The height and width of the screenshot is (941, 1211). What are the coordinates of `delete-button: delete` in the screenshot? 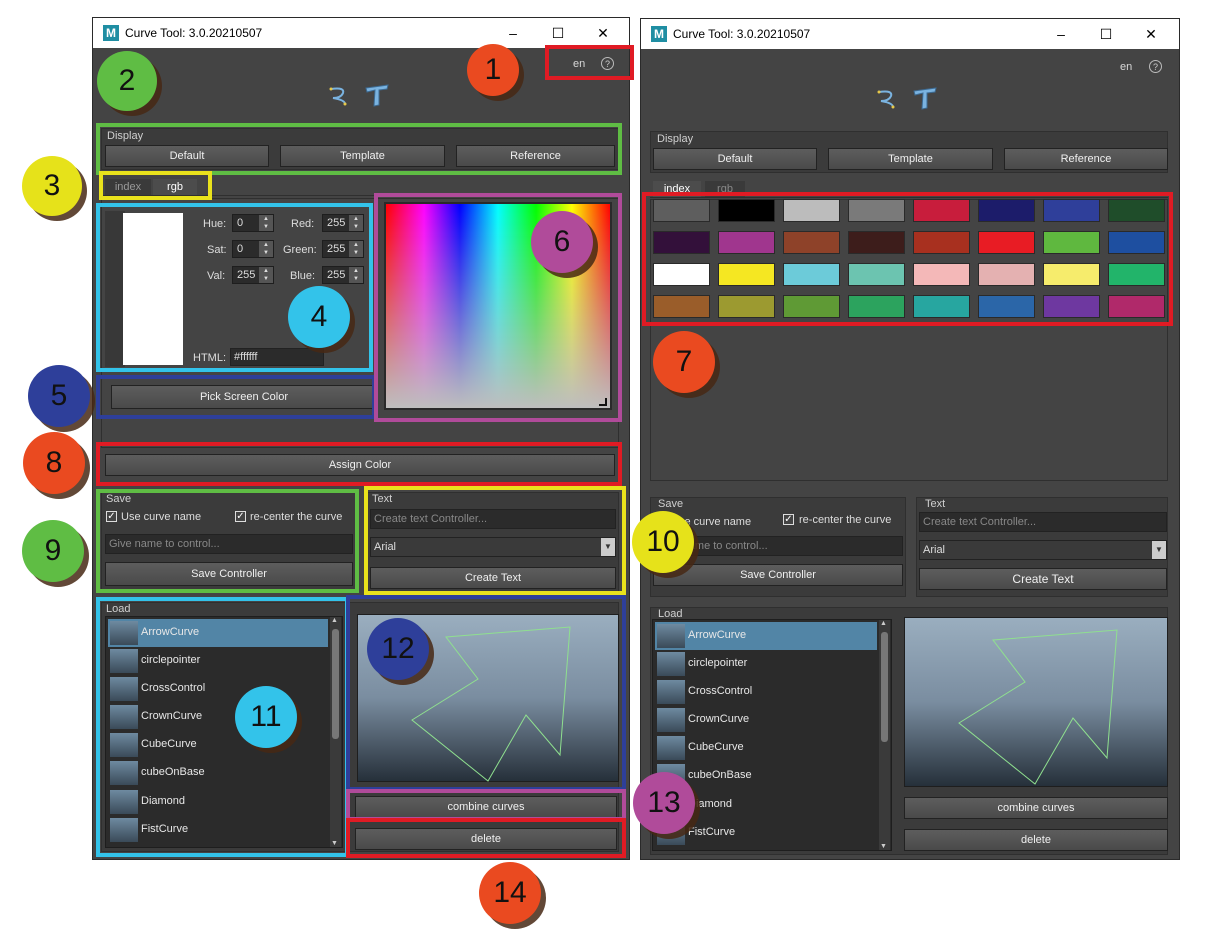 It's located at (1036, 840).